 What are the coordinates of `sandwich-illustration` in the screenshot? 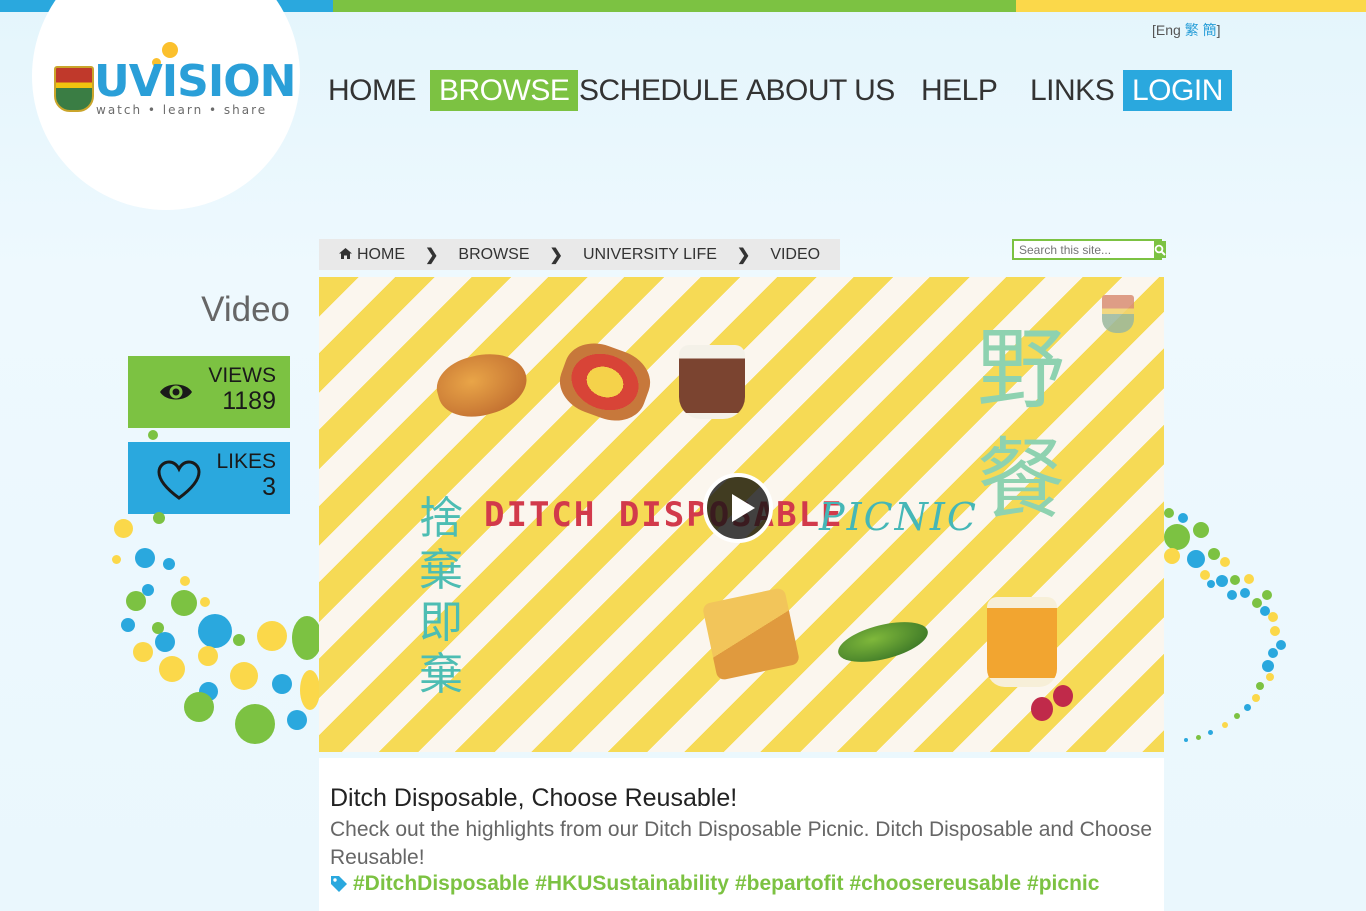 It's located at (605, 382).